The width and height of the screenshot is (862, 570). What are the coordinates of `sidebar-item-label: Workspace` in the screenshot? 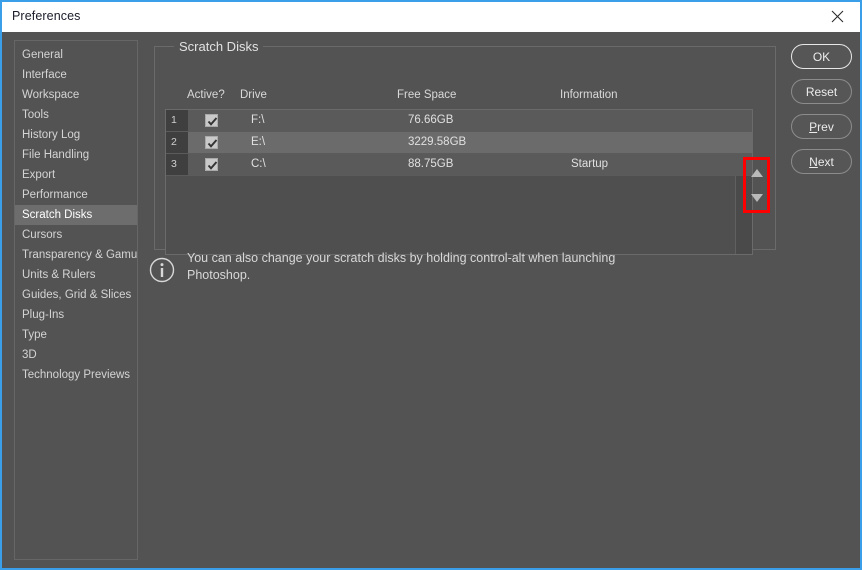 It's located at (51, 95).